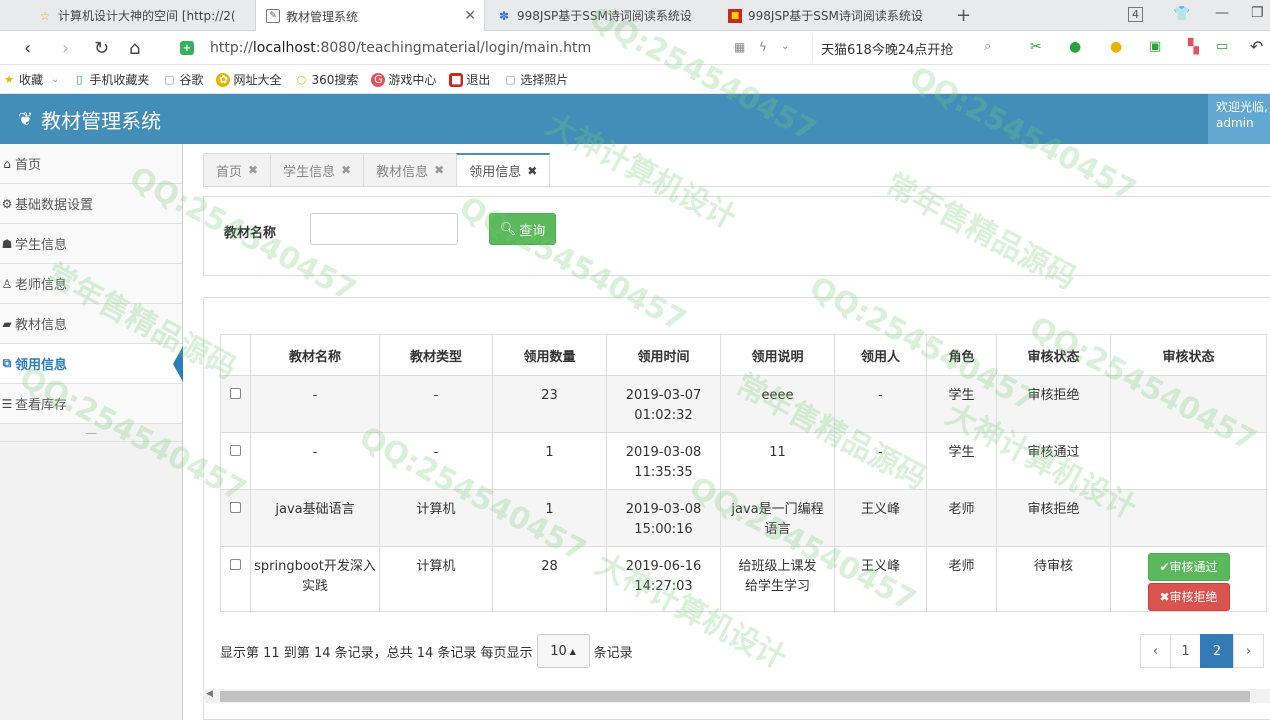 The height and width of the screenshot is (720, 1270). What do you see at coordinates (1155, 651) in the screenshot?
I see `prev-page-button: ‹` at bounding box center [1155, 651].